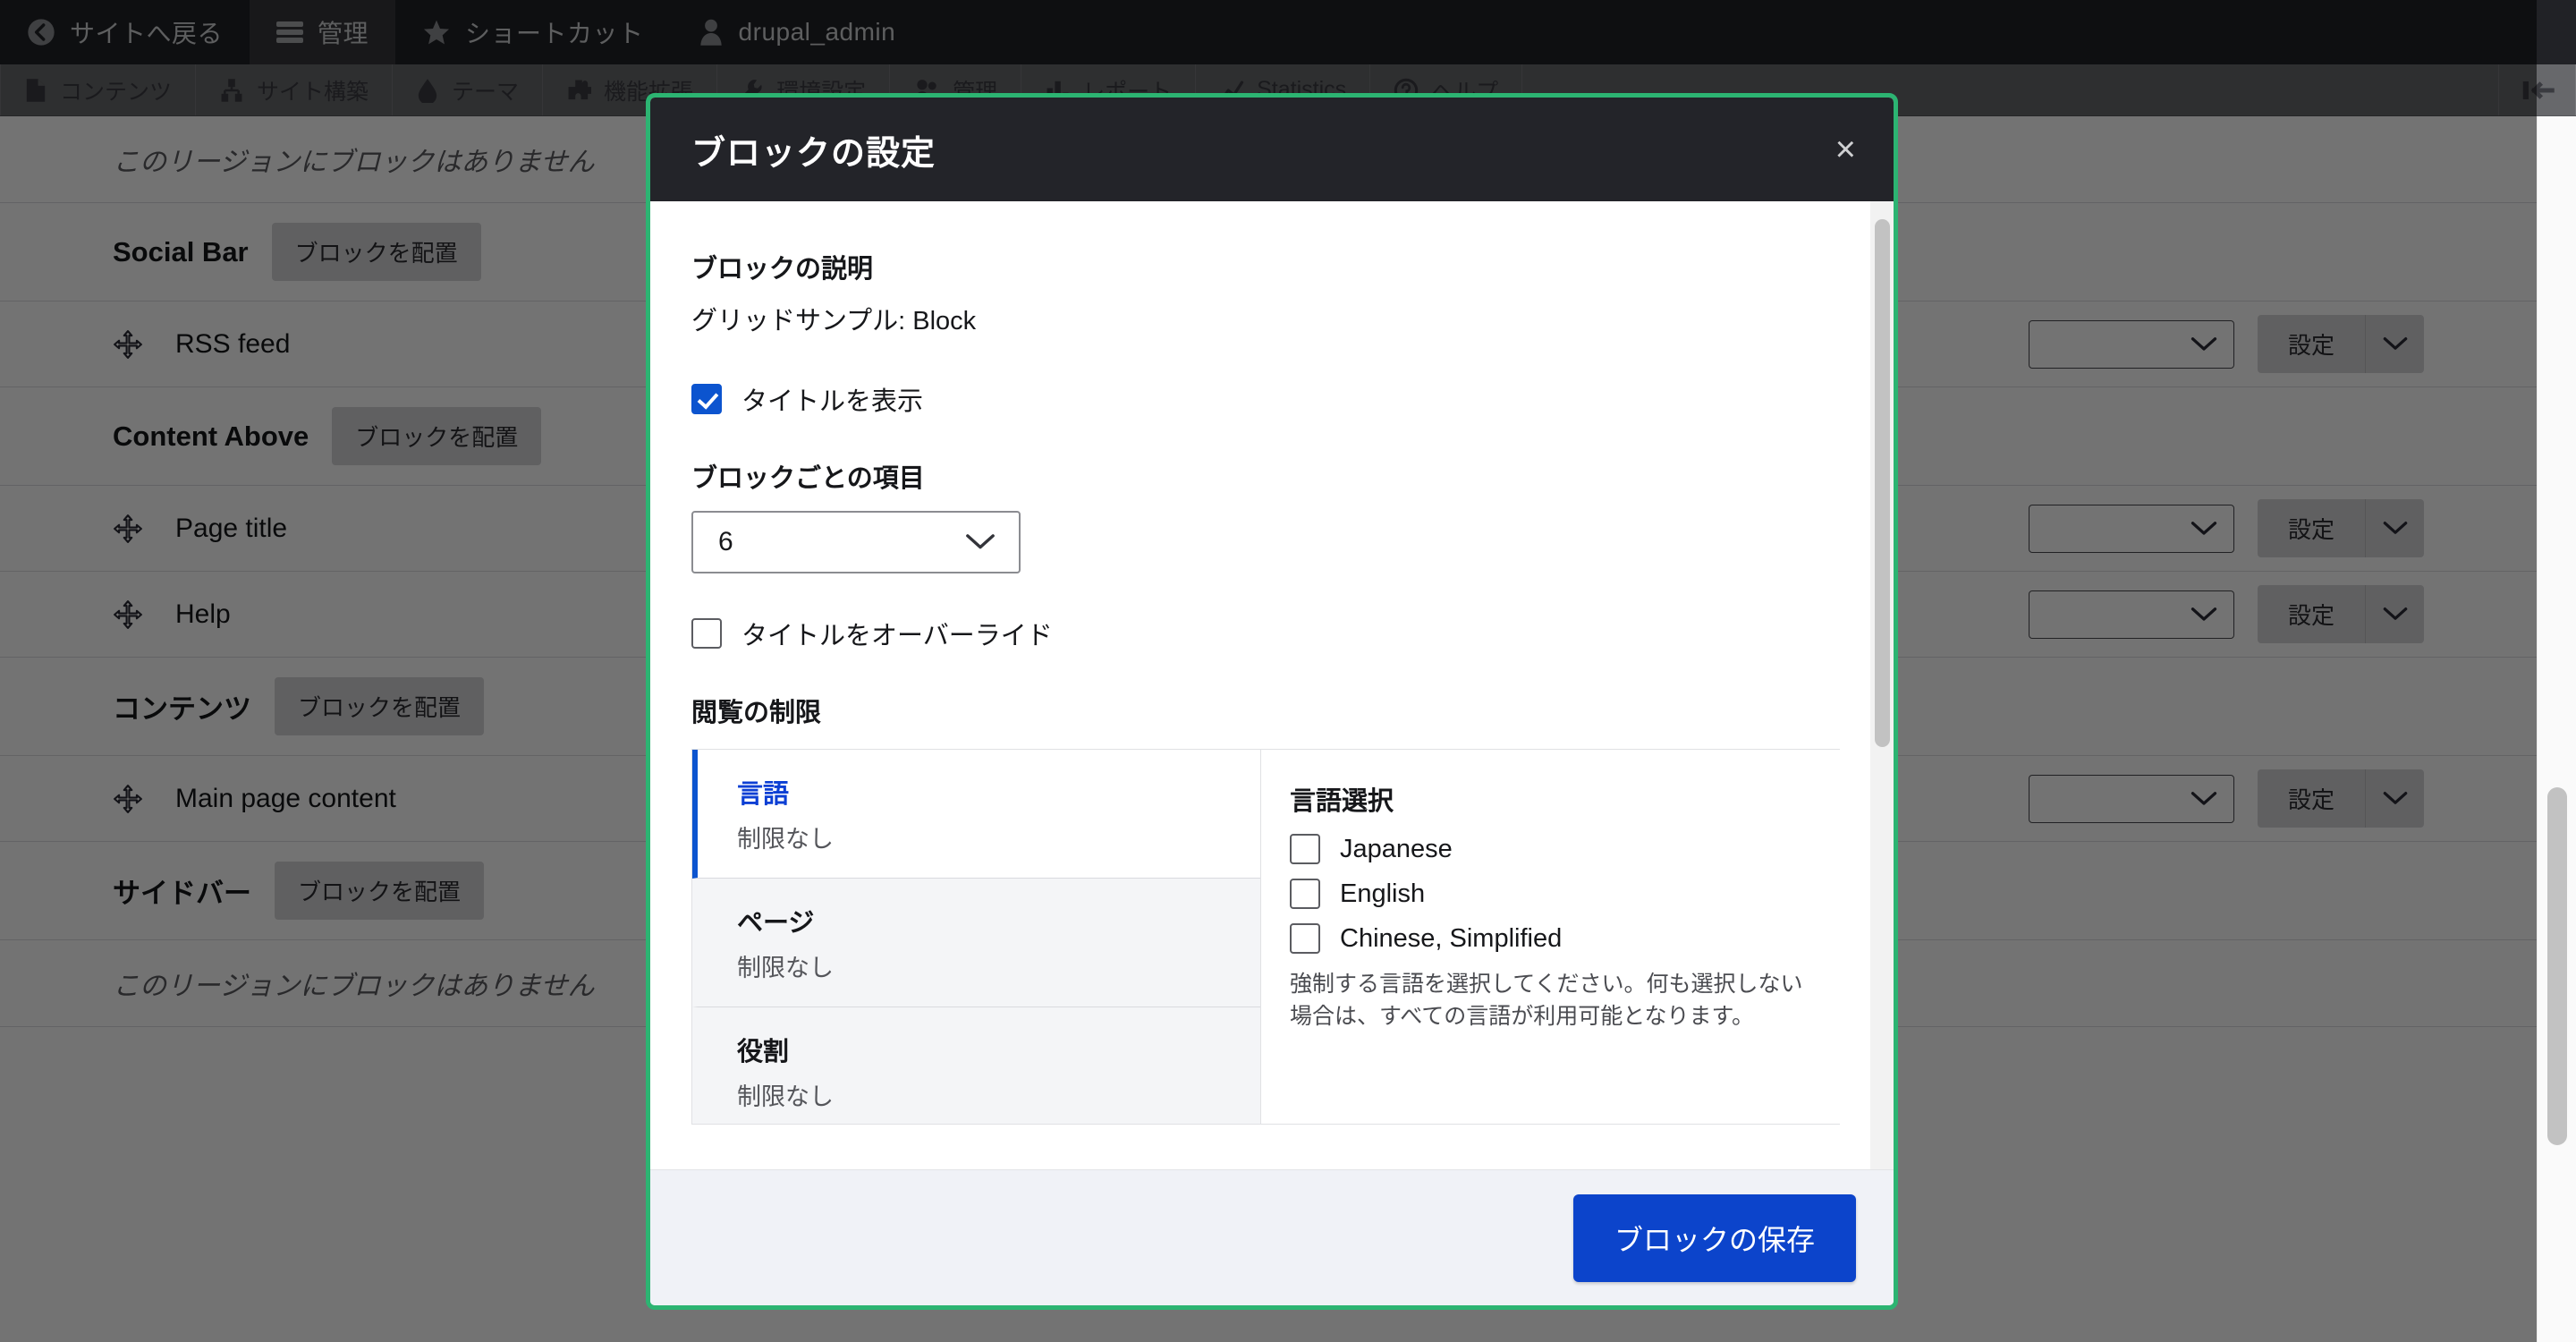  I want to click on language-selection-label: 言語選択, so click(1342, 802).